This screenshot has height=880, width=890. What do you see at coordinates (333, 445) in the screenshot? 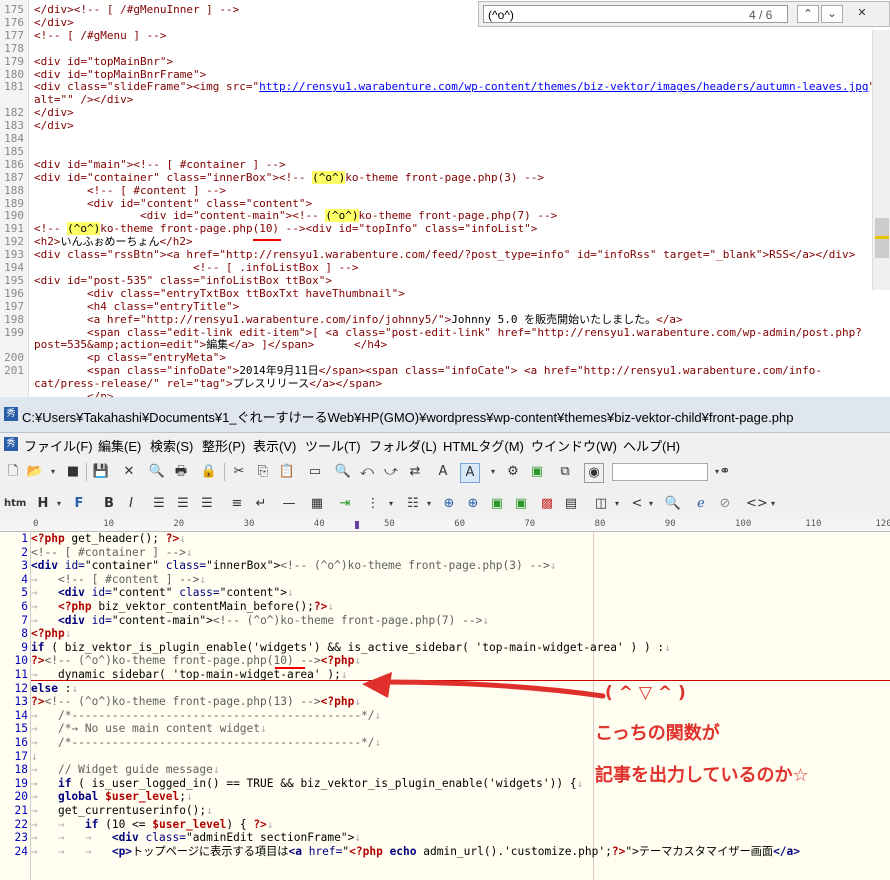
I see `menu-tools: ツール(T)` at bounding box center [333, 445].